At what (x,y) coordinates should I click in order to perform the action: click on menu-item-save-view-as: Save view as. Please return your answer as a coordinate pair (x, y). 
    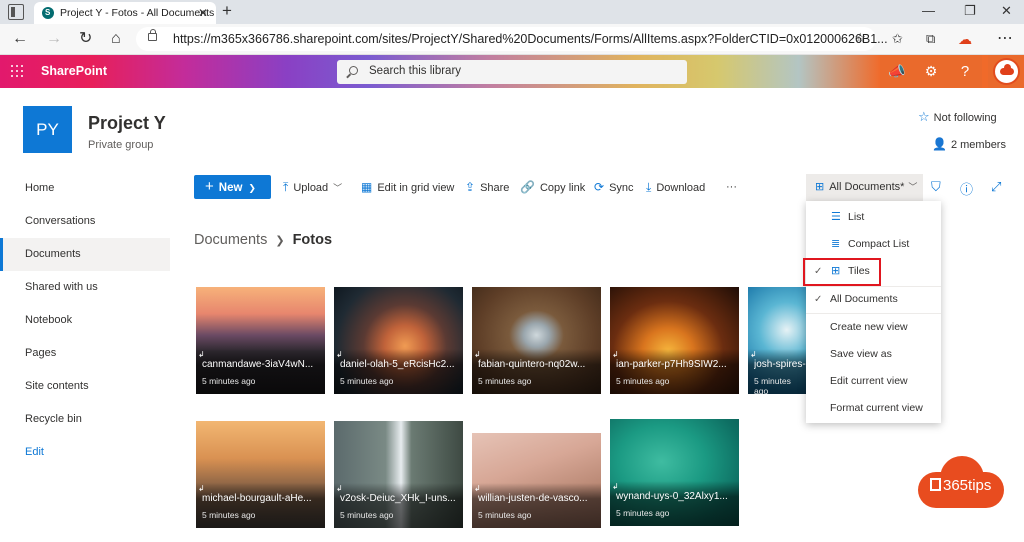
    Looking at the image, I should click on (873, 354).